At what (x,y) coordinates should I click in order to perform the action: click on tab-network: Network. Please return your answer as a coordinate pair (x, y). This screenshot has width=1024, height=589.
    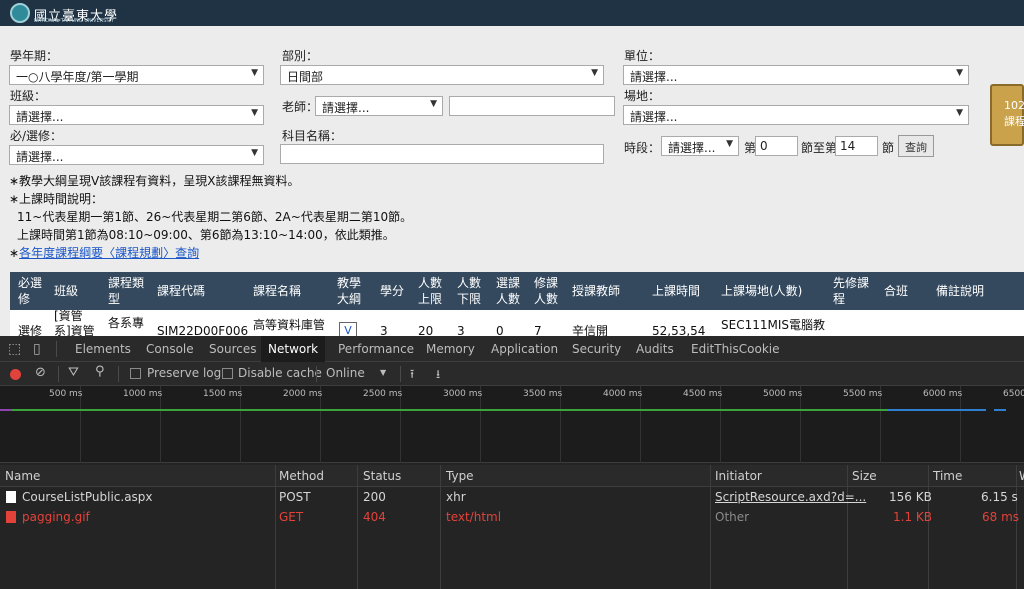
    Looking at the image, I should click on (293, 349).